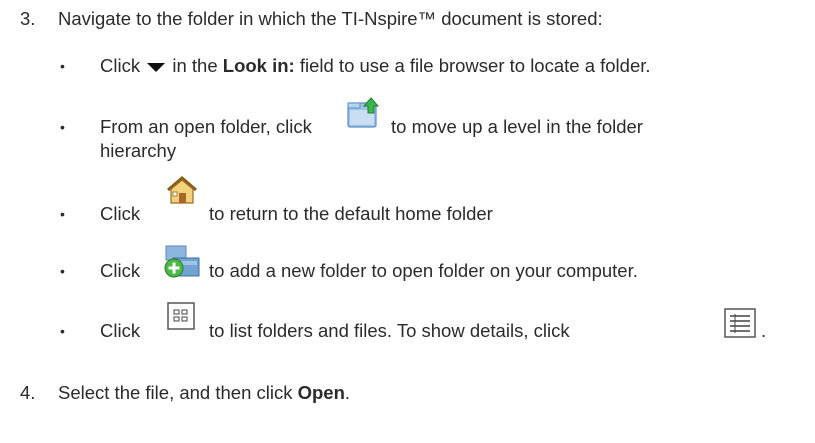 The image size is (815, 443). What do you see at coordinates (363, 112) in the screenshot?
I see `folder-up-icon` at bounding box center [363, 112].